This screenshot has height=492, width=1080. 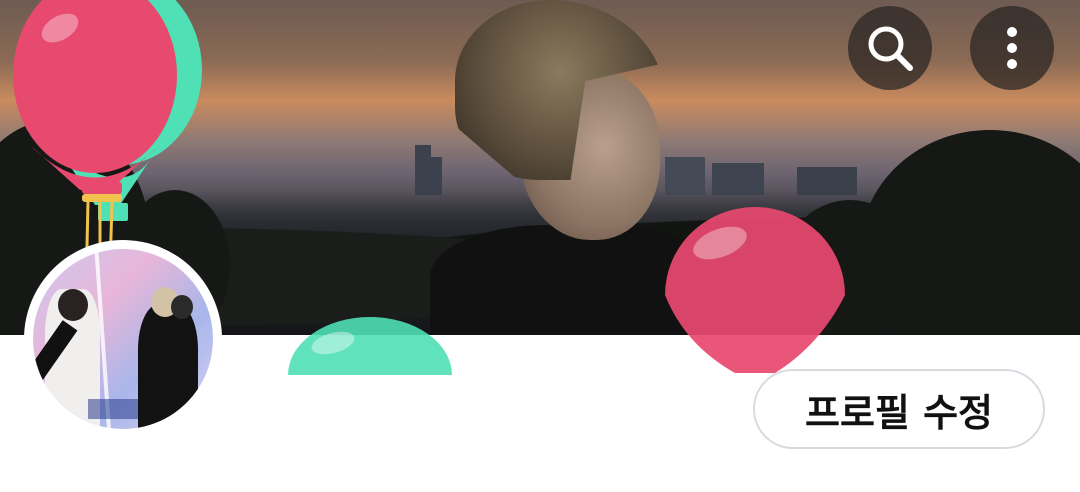 What do you see at coordinates (73, 305) in the screenshot?
I see `avatar-figure-left-head` at bounding box center [73, 305].